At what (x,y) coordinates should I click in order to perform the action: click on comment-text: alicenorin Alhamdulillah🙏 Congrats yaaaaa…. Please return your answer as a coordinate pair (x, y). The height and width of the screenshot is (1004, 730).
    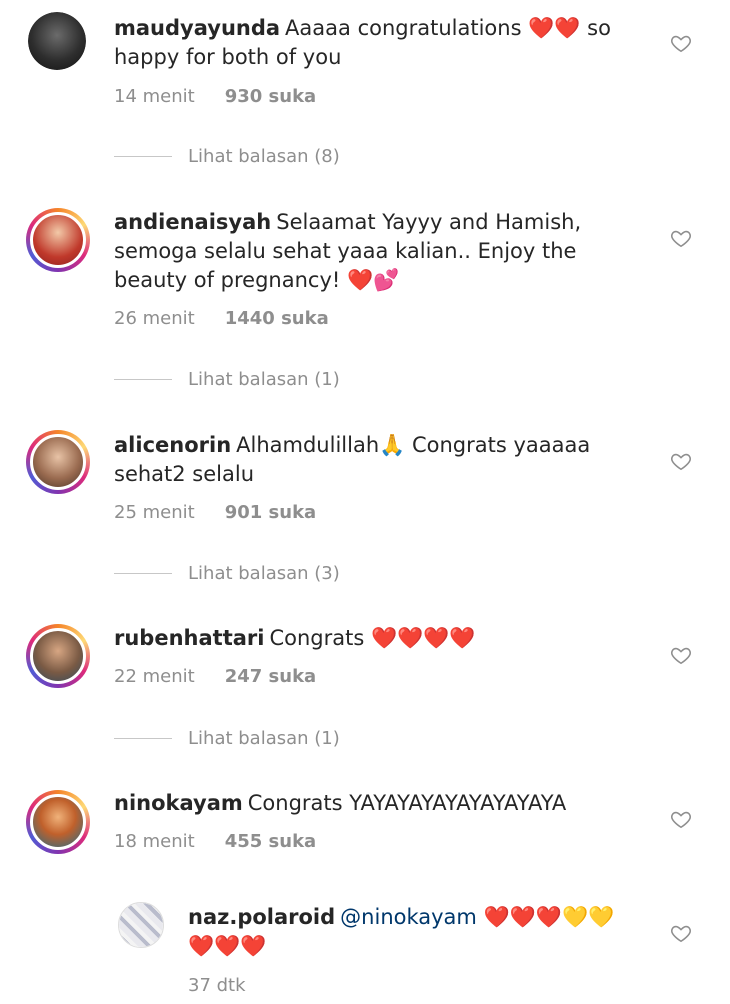
    Looking at the image, I should click on (354, 460).